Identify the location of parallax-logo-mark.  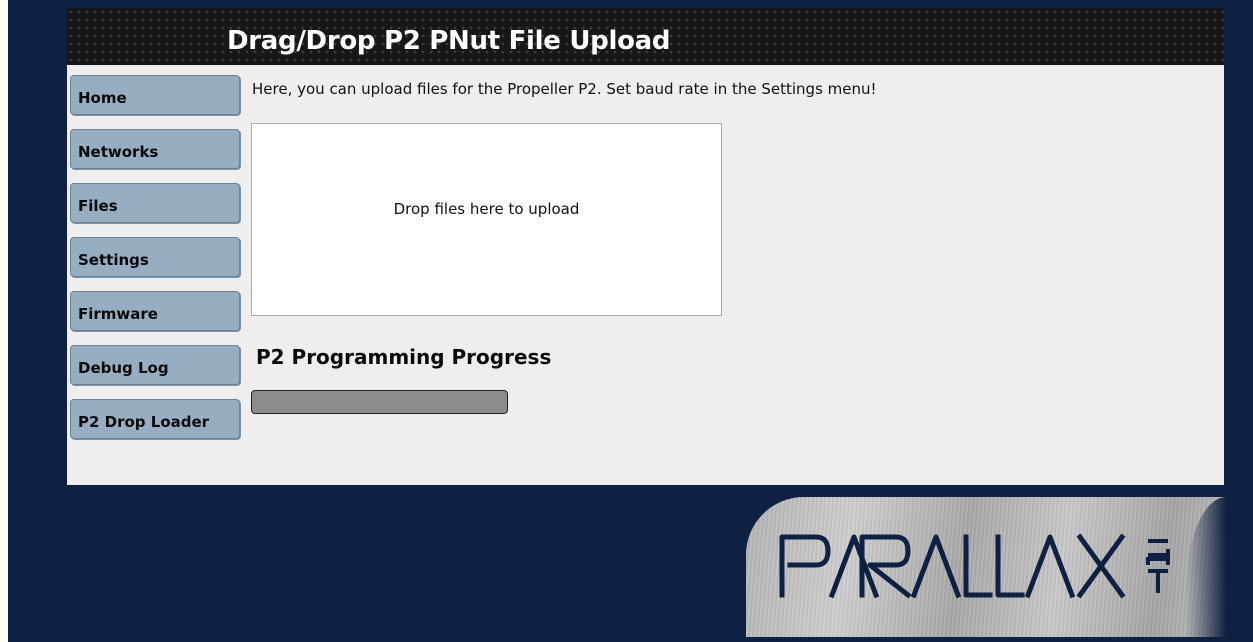
(974, 566).